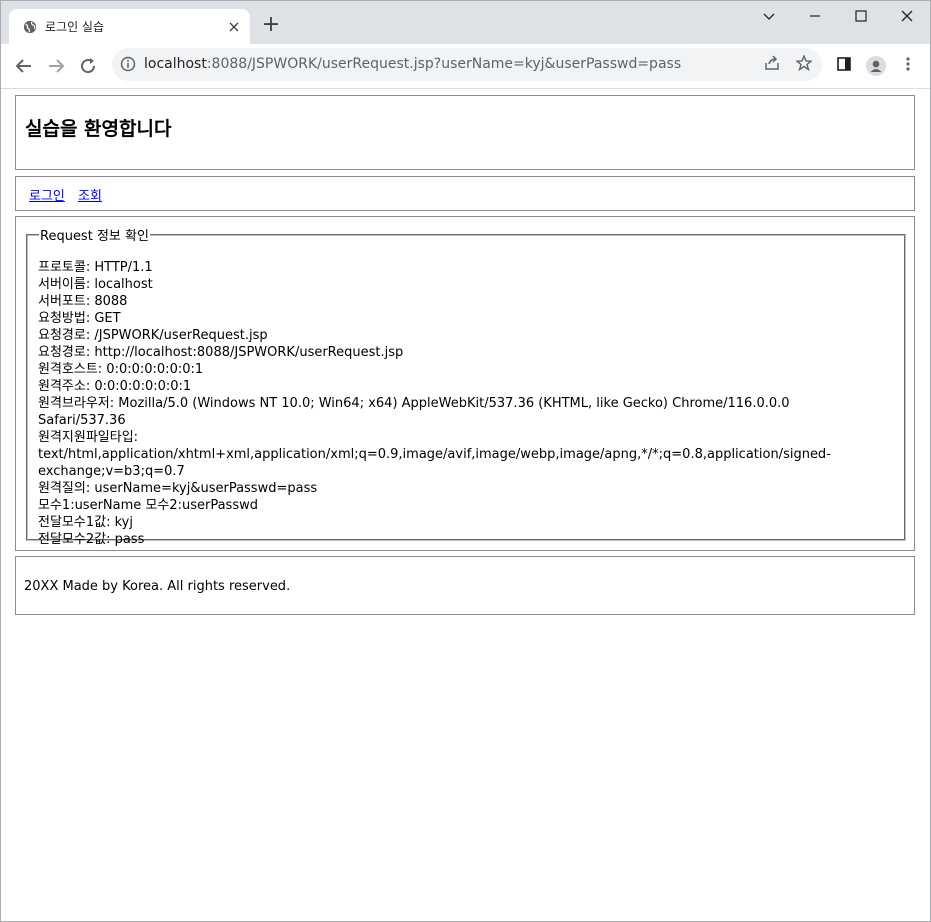 The height and width of the screenshot is (922, 931). Describe the element at coordinates (98, 129) in the screenshot. I see `page-title: 실습을 환영합니다` at that location.